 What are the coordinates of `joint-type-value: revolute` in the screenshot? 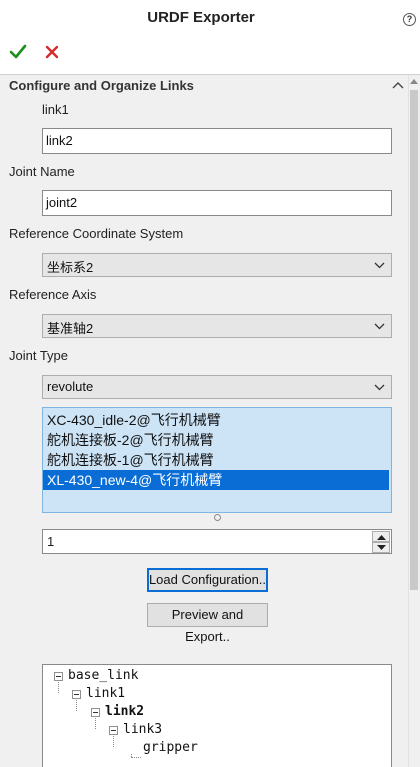 It's located at (70, 386).